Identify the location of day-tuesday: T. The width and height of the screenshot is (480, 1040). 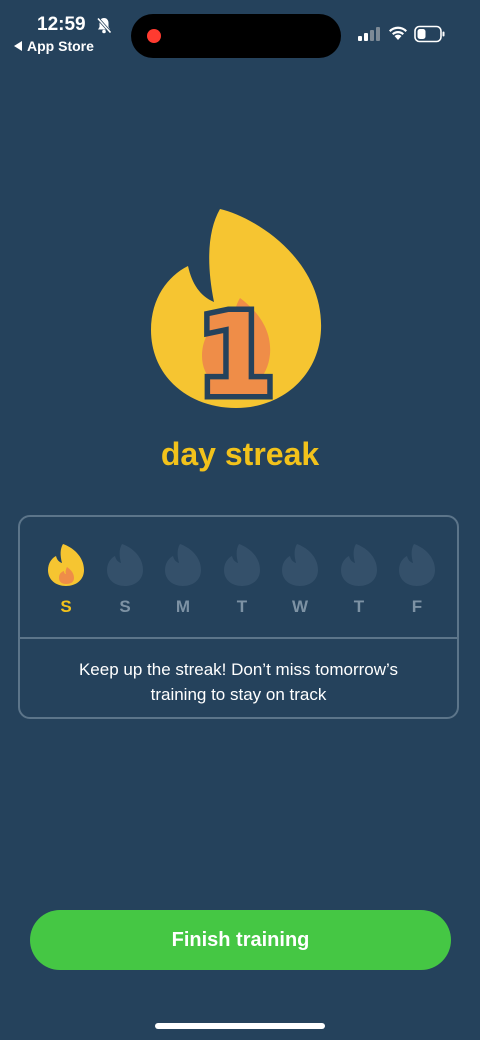
(242, 580).